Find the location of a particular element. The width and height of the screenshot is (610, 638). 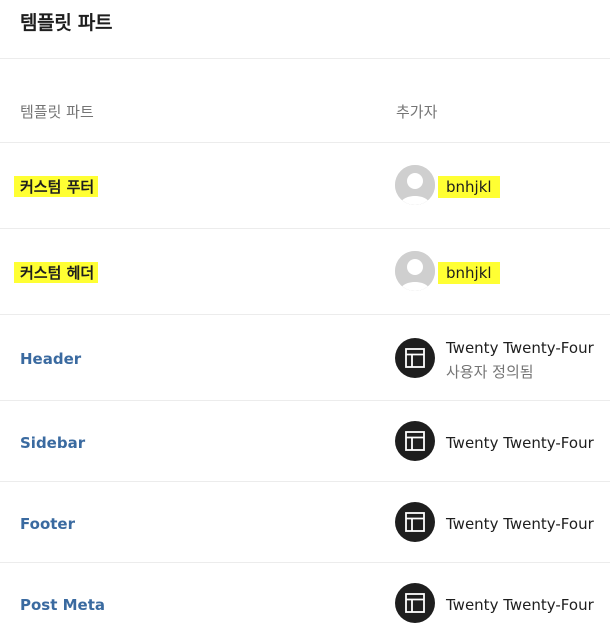

template-part-title-link: Sidebar is located at coordinates (52, 443).